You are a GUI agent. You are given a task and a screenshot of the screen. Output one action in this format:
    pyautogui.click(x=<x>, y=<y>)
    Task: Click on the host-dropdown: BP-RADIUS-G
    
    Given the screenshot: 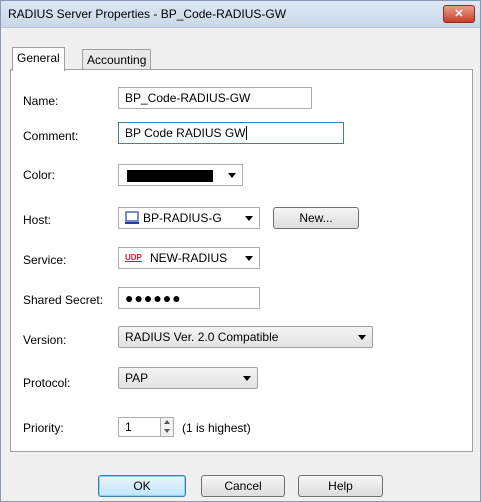 What is the action you would take?
    pyautogui.click(x=189, y=218)
    